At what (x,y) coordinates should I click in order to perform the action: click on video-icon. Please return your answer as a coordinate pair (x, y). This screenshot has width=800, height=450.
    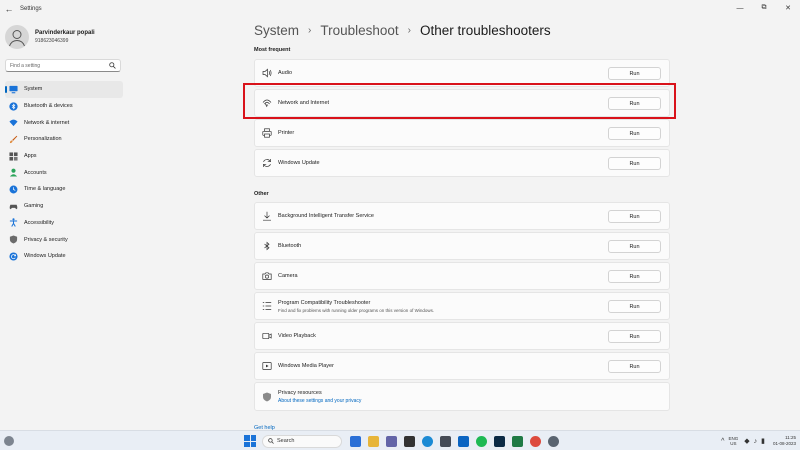
    Looking at the image, I should click on (266, 336).